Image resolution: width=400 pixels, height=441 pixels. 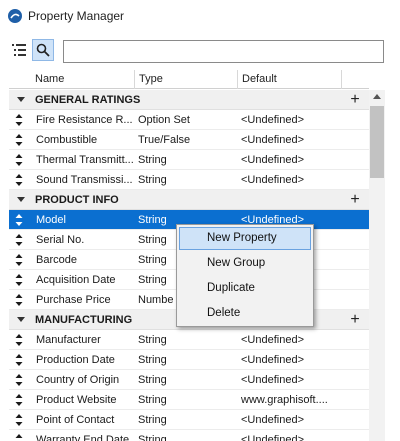 What do you see at coordinates (189, 420) in the screenshot?
I see `property-row: Point of Contact String <Undefined>` at bounding box center [189, 420].